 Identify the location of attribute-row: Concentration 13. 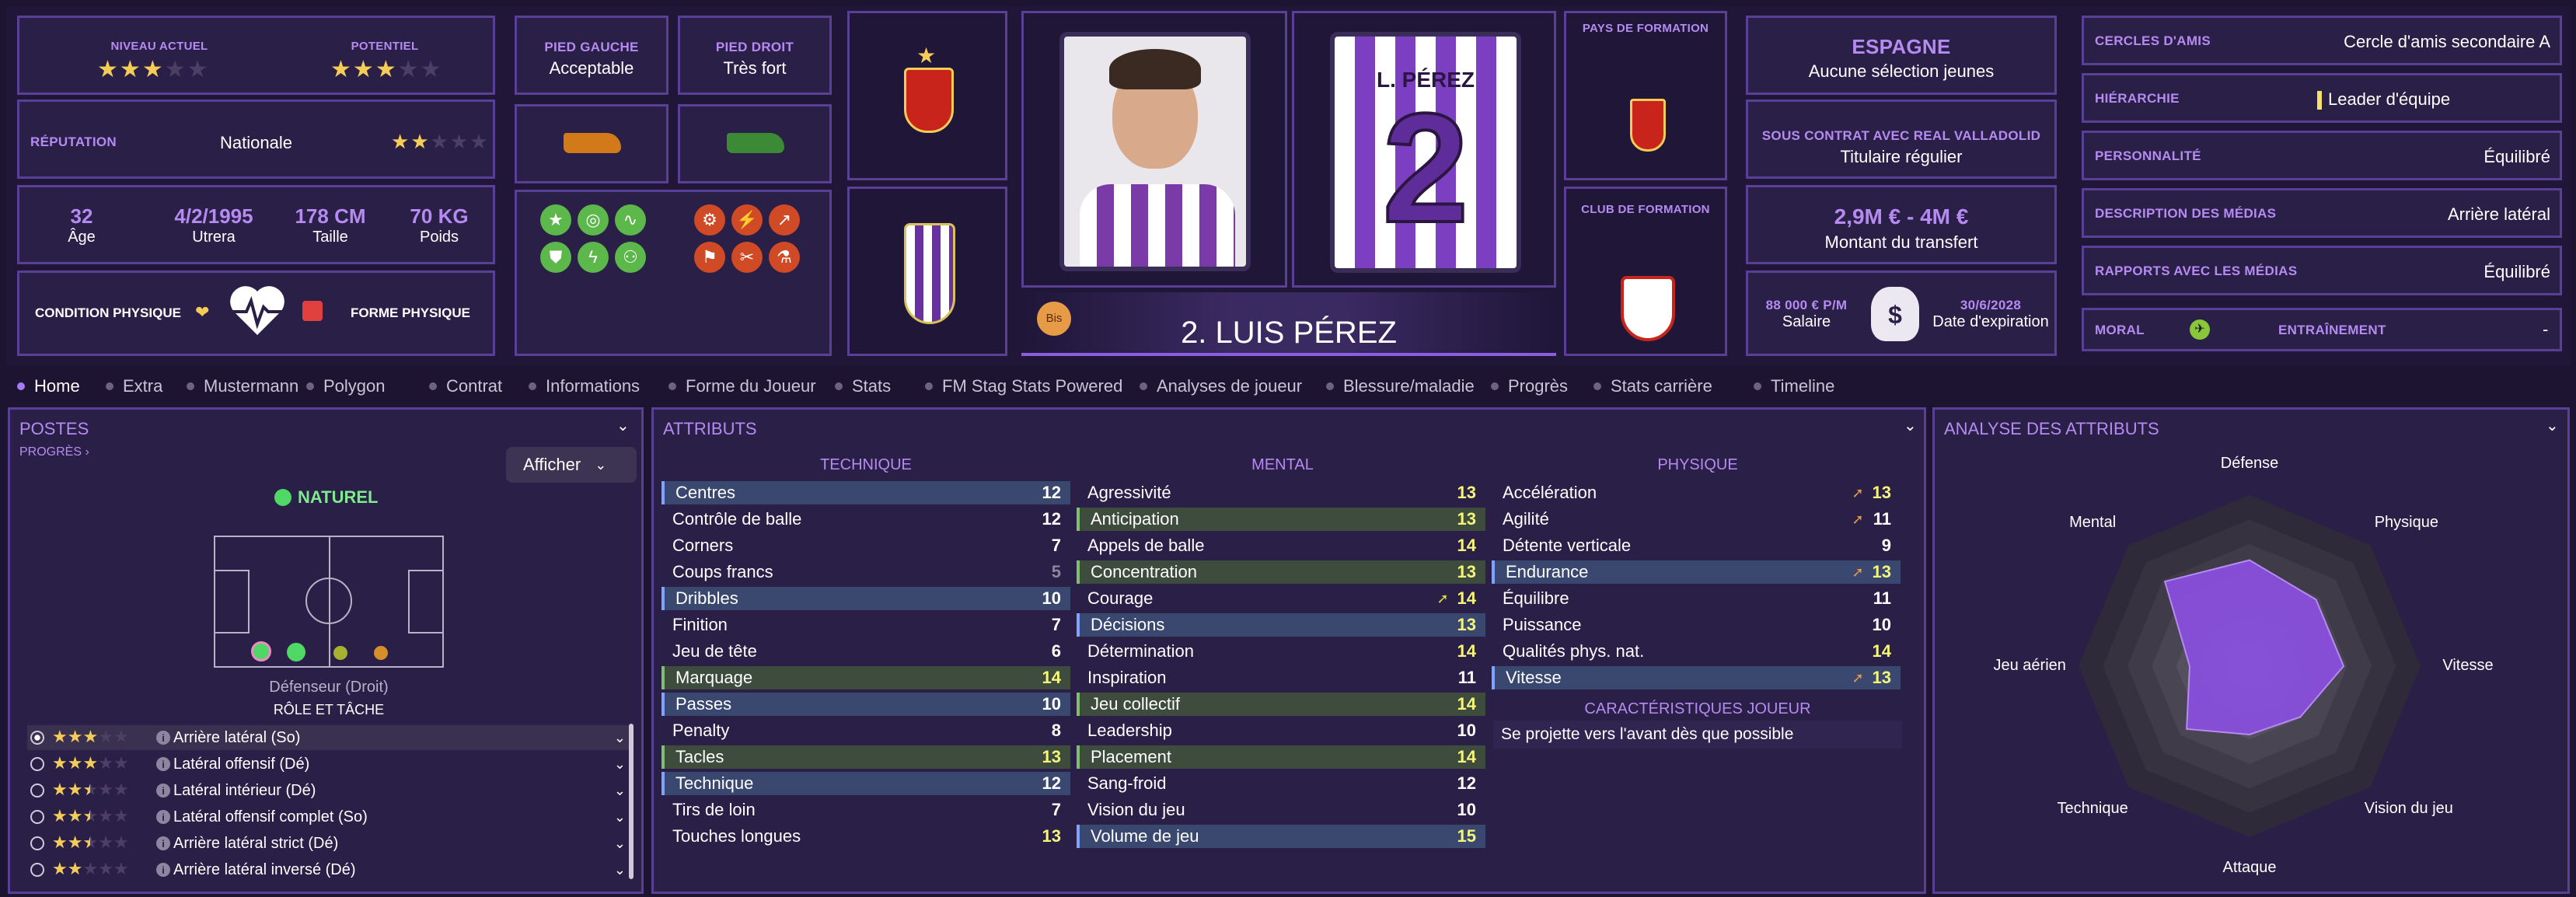
(1281, 572).